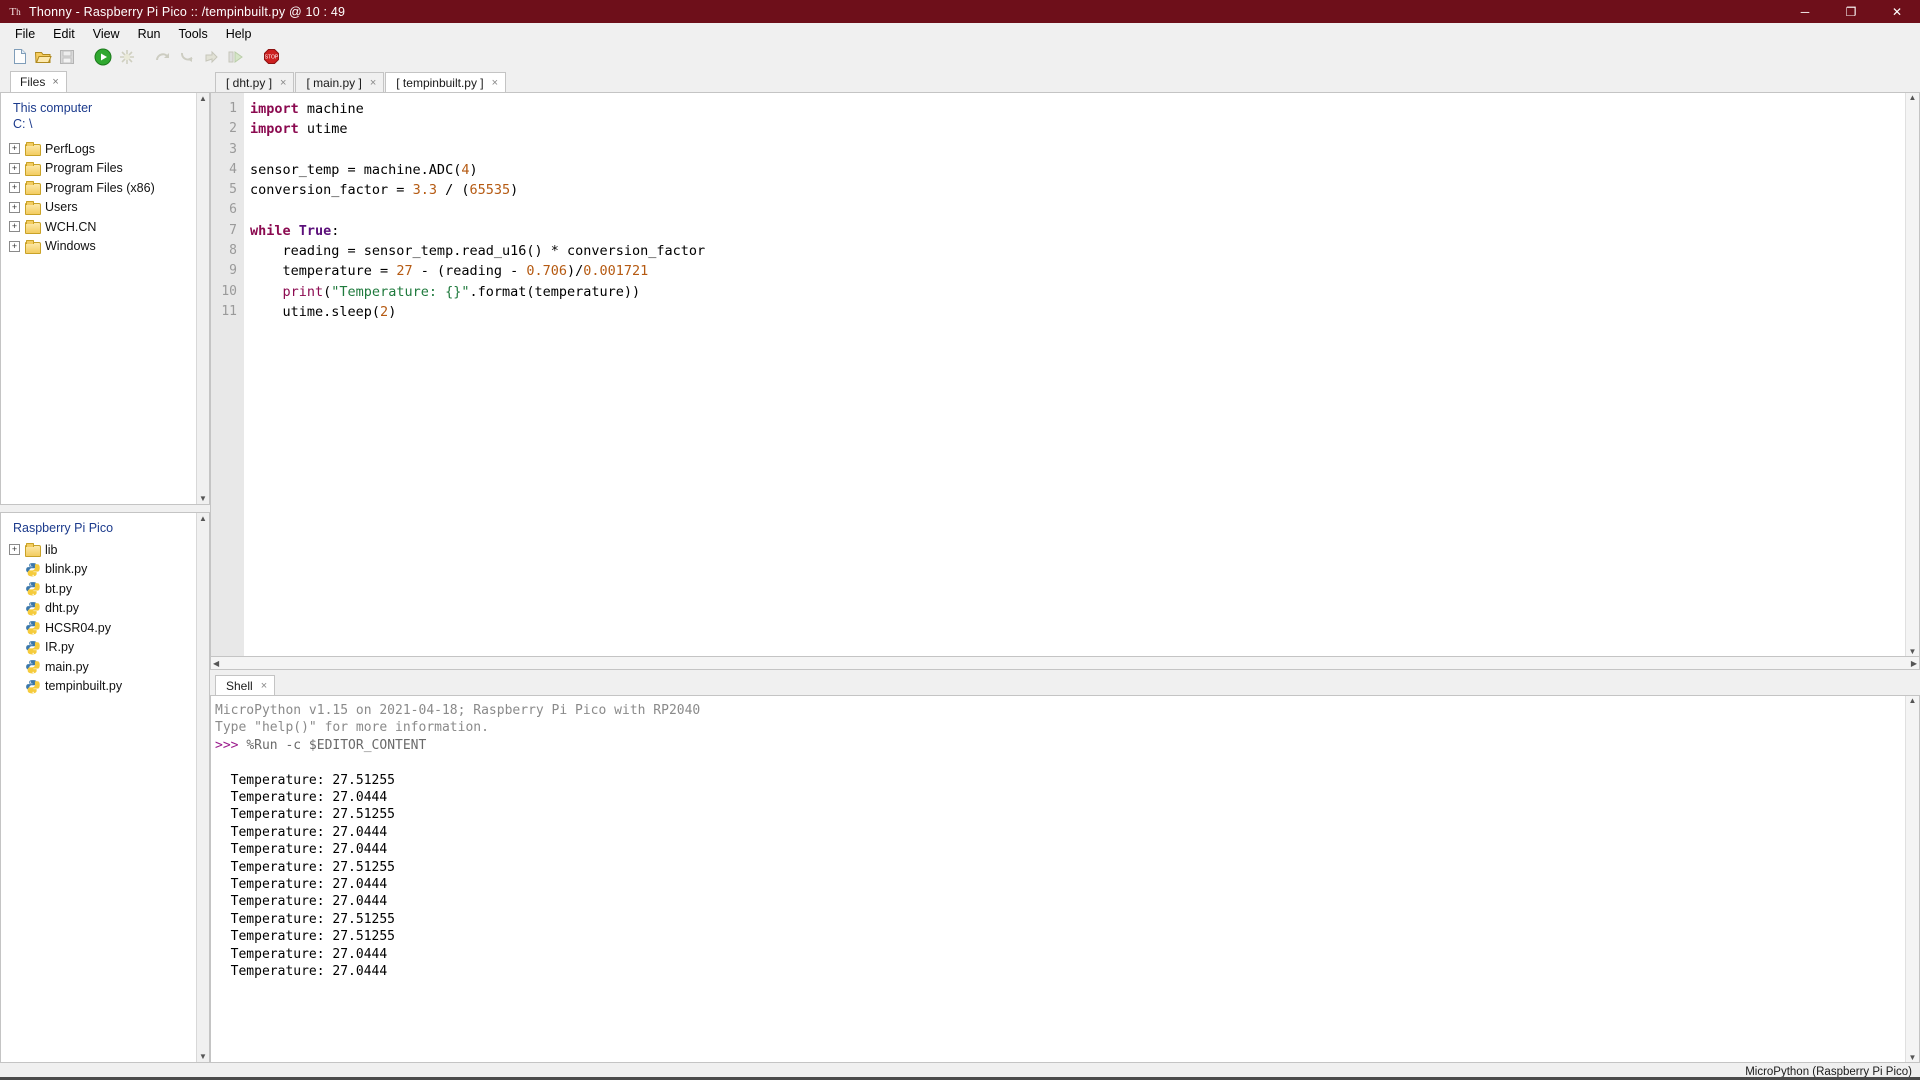 The image size is (1920, 1080). I want to click on maximize-button: ❐, so click(1851, 11).